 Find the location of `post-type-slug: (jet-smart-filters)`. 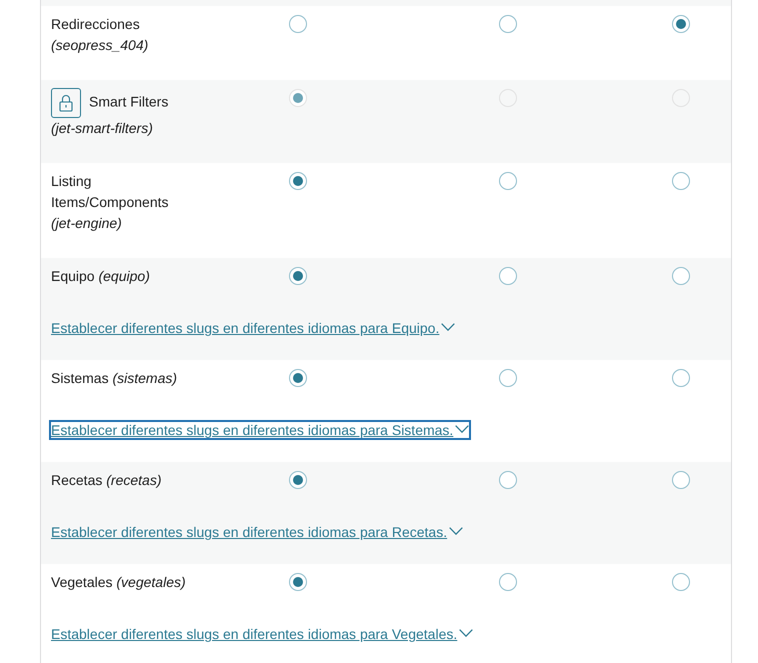

post-type-slug: (jet-smart-filters) is located at coordinates (102, 128).